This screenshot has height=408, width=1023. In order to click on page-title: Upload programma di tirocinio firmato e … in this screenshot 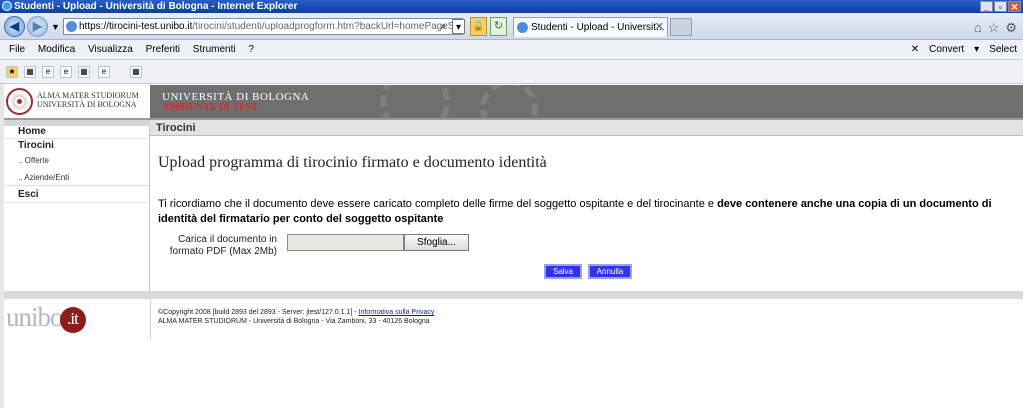, I will do `click(352, 162)`.